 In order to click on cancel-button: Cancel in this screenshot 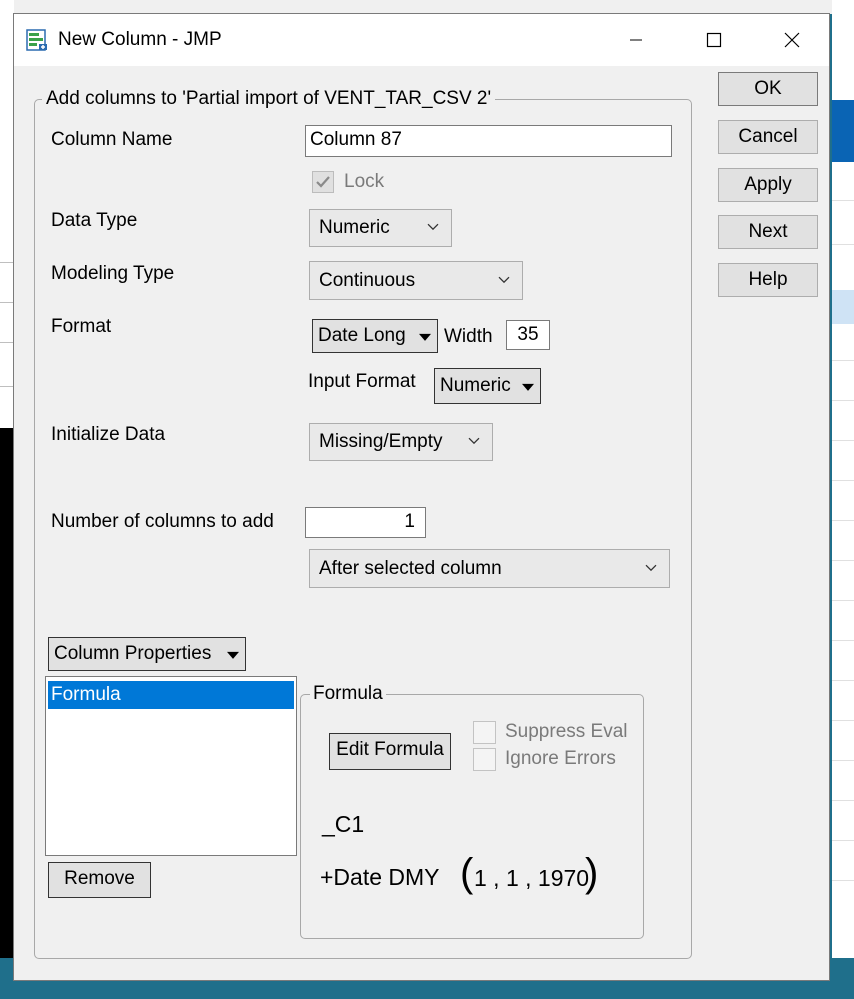, I will do `click(768, 137)`.